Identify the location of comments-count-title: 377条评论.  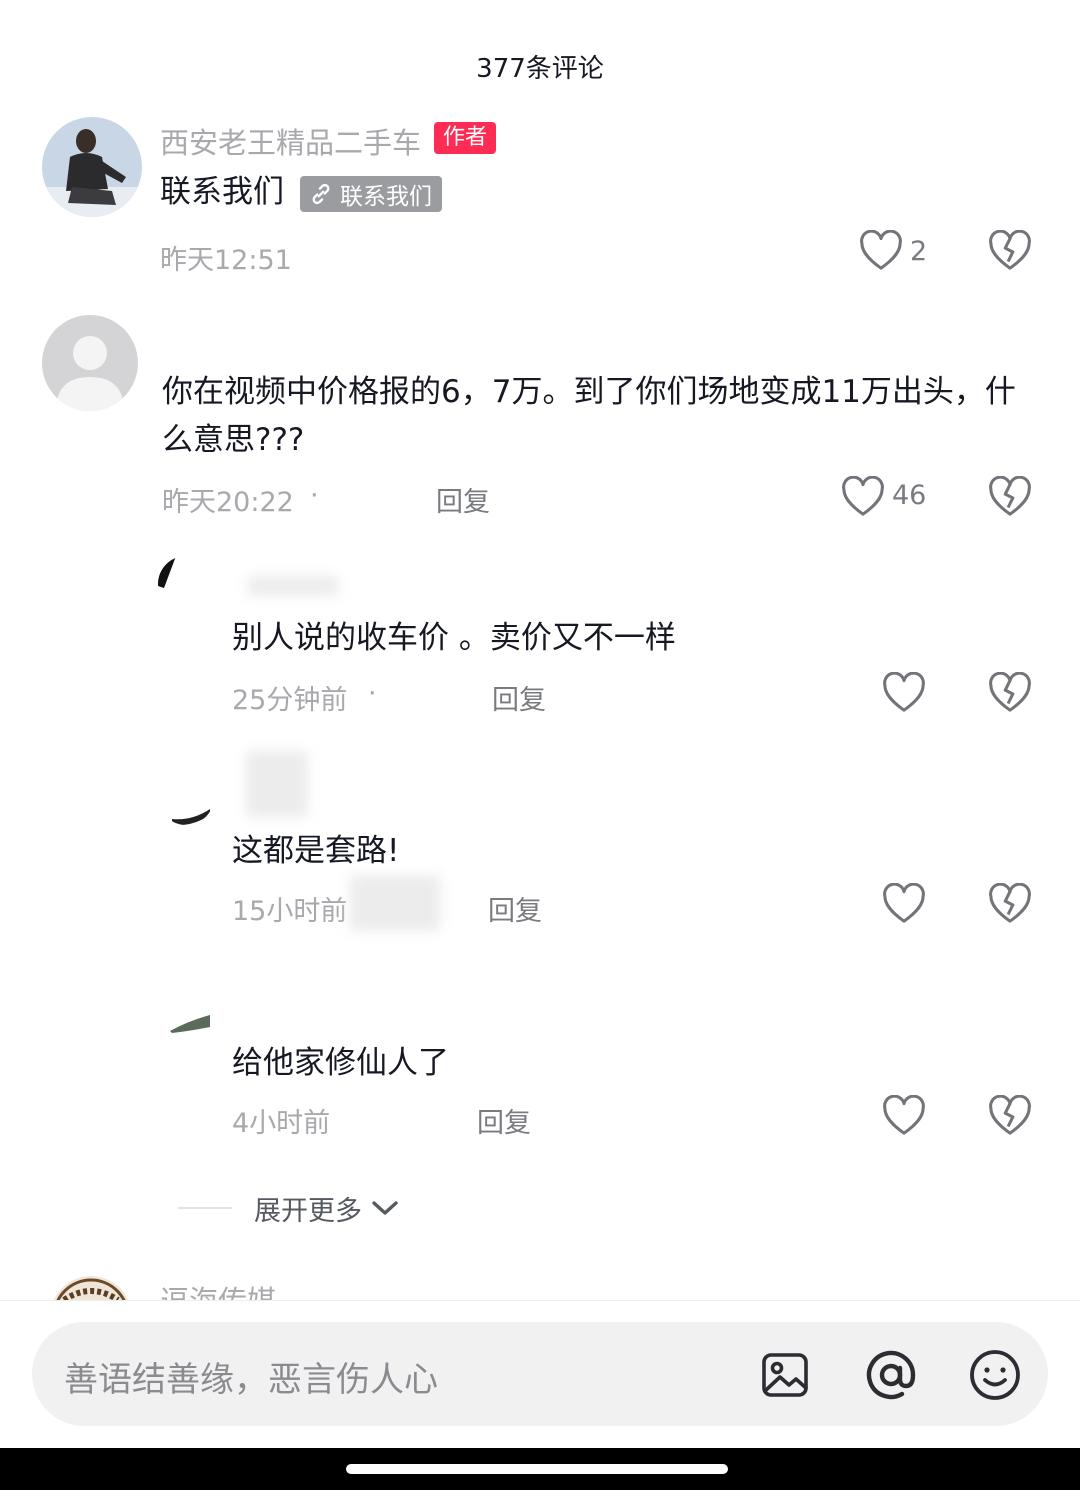
(540, 69).